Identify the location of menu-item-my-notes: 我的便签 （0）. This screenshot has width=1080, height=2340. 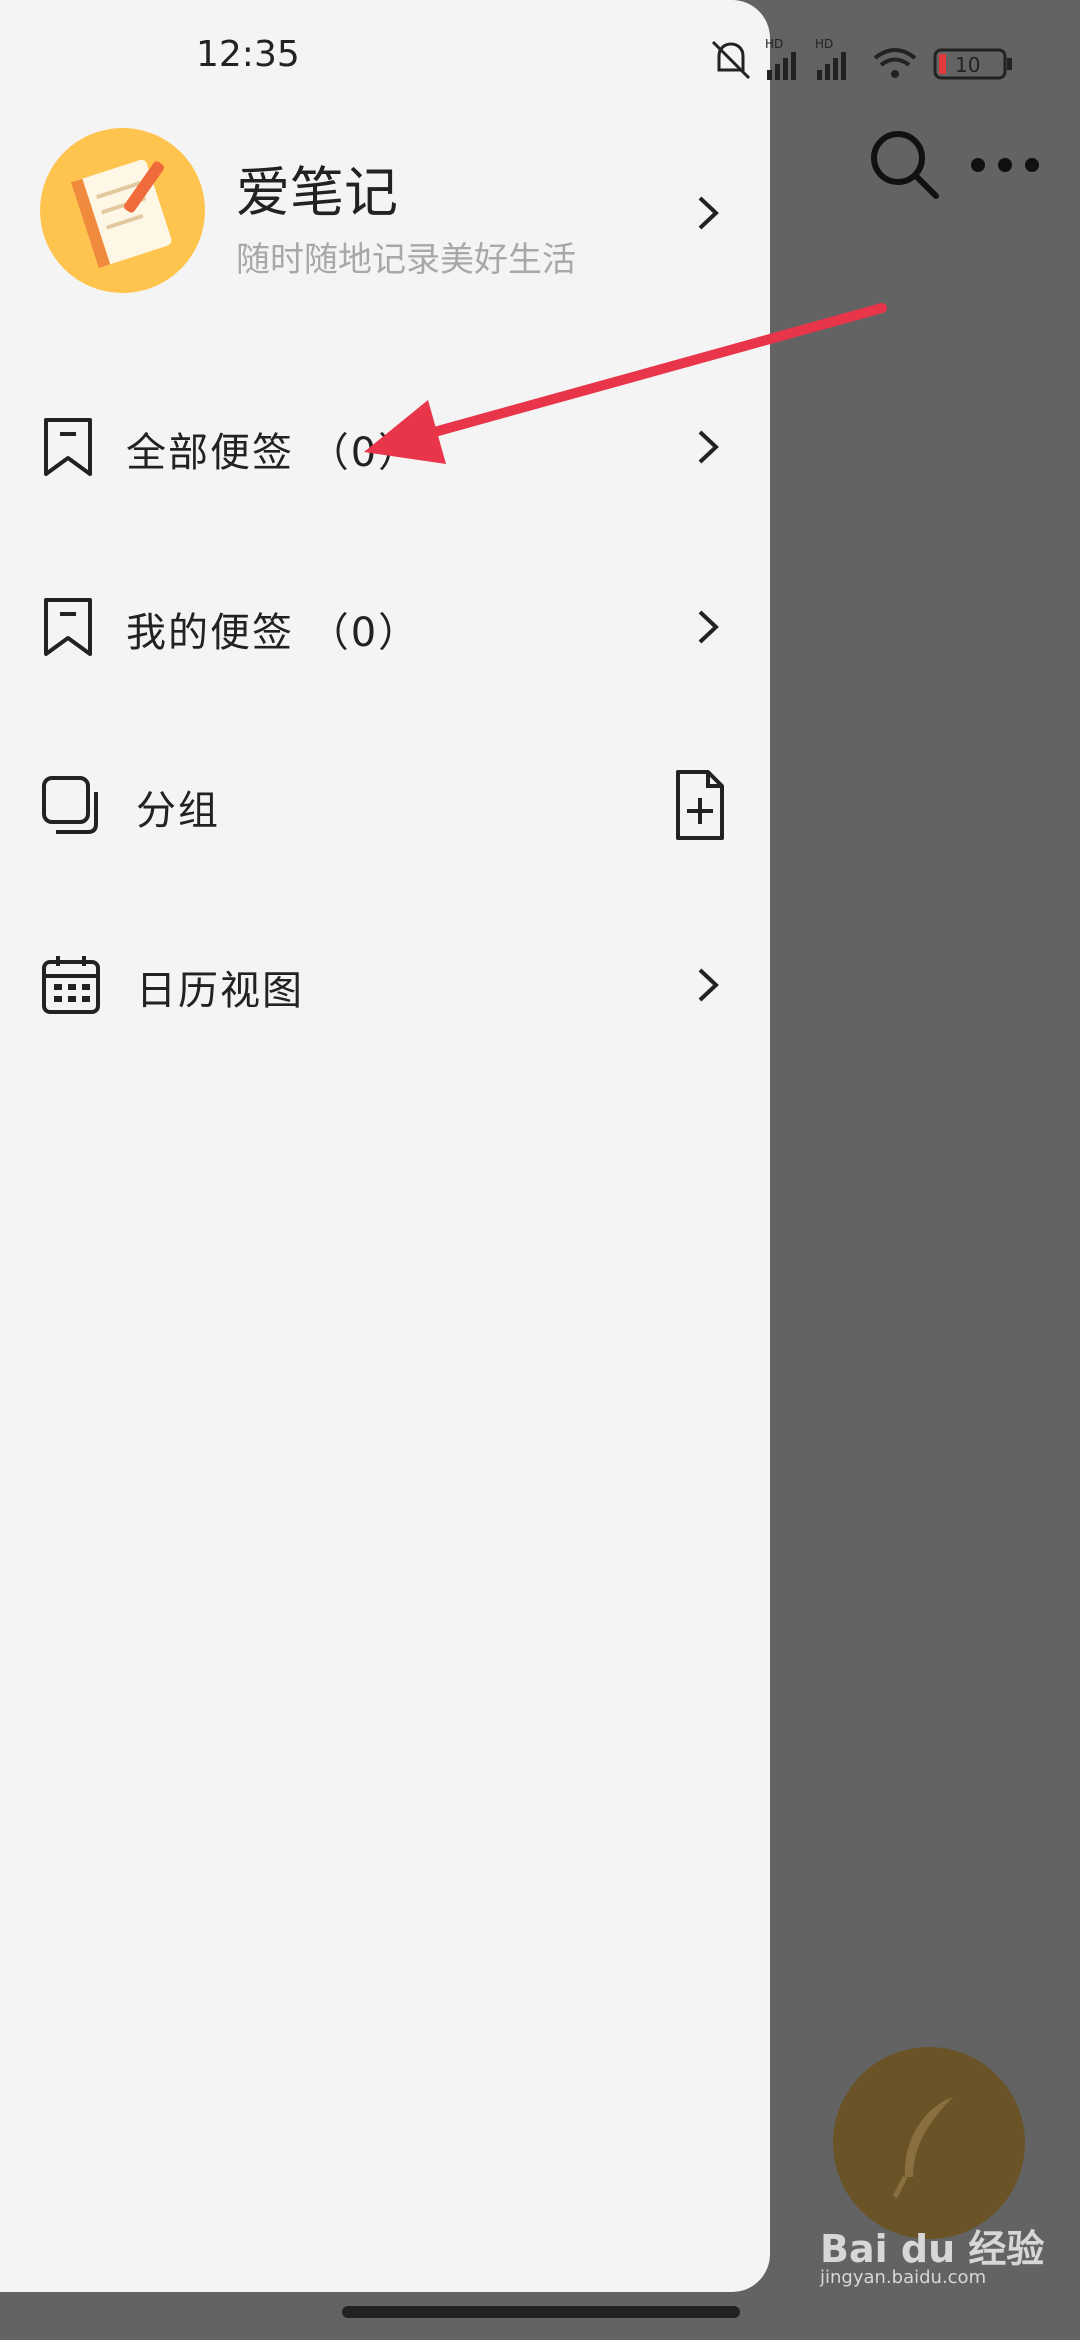
(390, 627).